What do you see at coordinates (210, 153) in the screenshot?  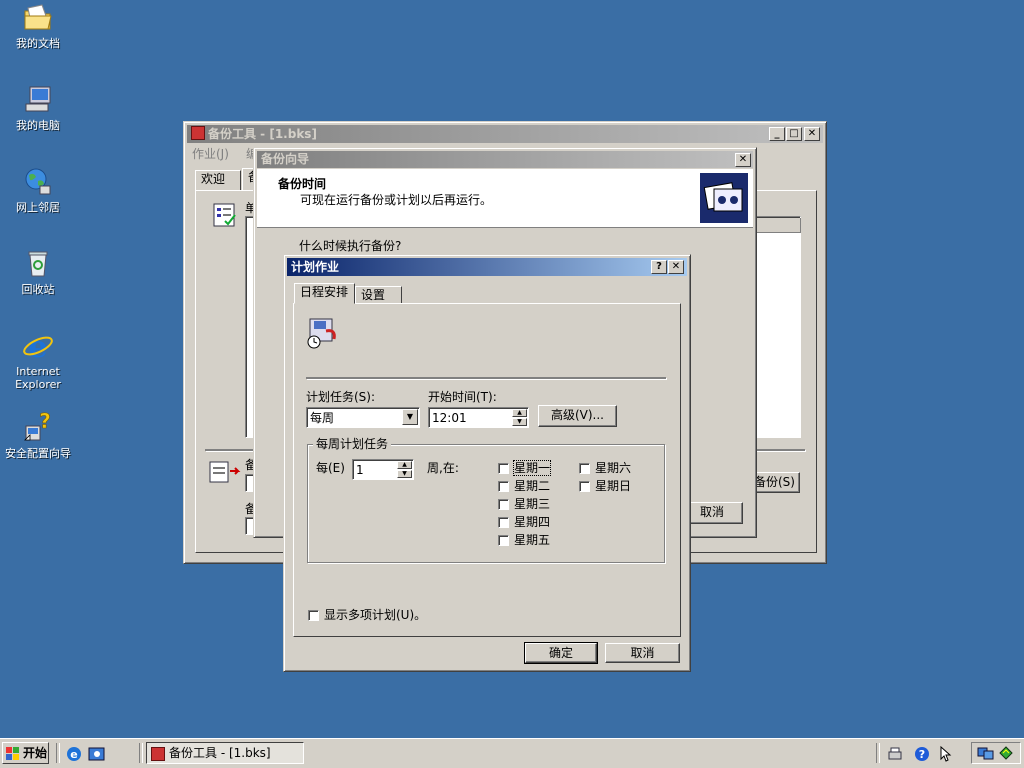 I see `backup-menu-jobs: 作业(J)` at bounding box center [210, 153].